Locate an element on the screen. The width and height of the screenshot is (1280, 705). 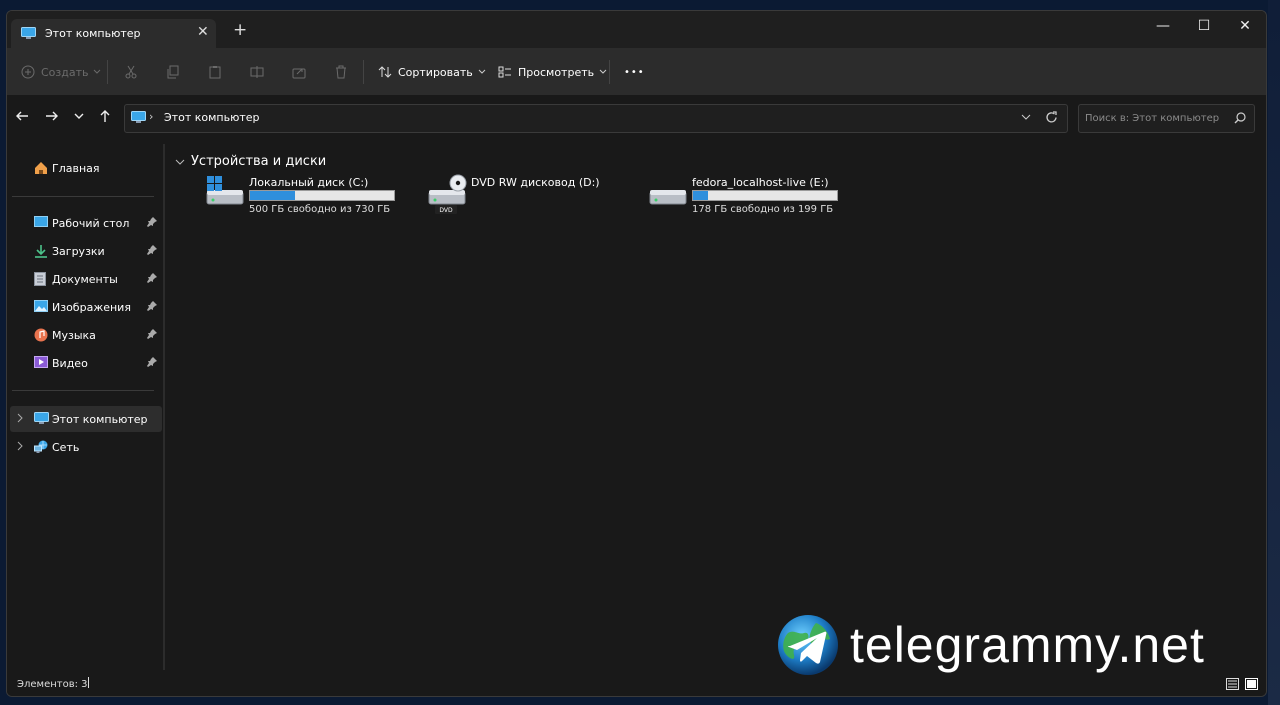
sidebar-item-desktop: Рабочий стол is located at coordinates (86, 223).